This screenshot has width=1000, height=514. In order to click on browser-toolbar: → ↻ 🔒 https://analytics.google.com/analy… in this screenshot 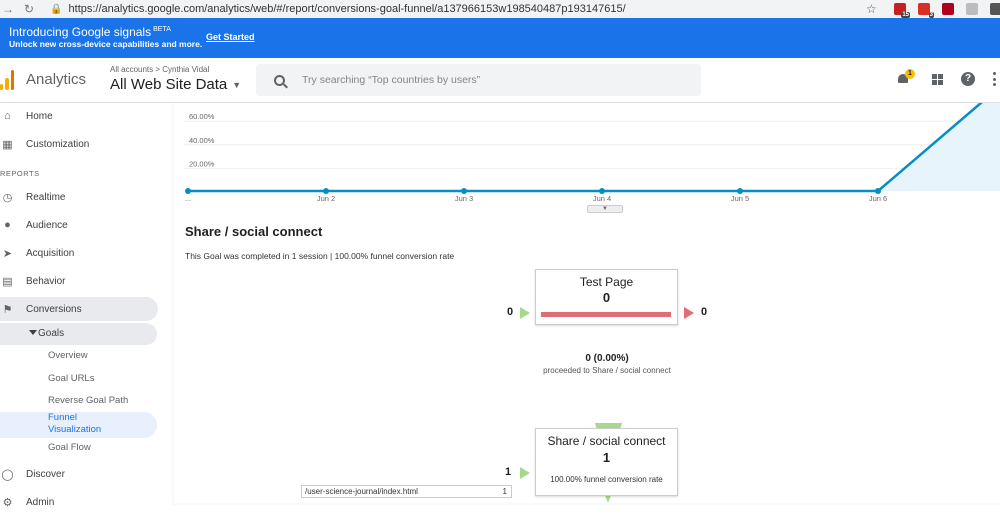, I will do `click(500, 9)`.